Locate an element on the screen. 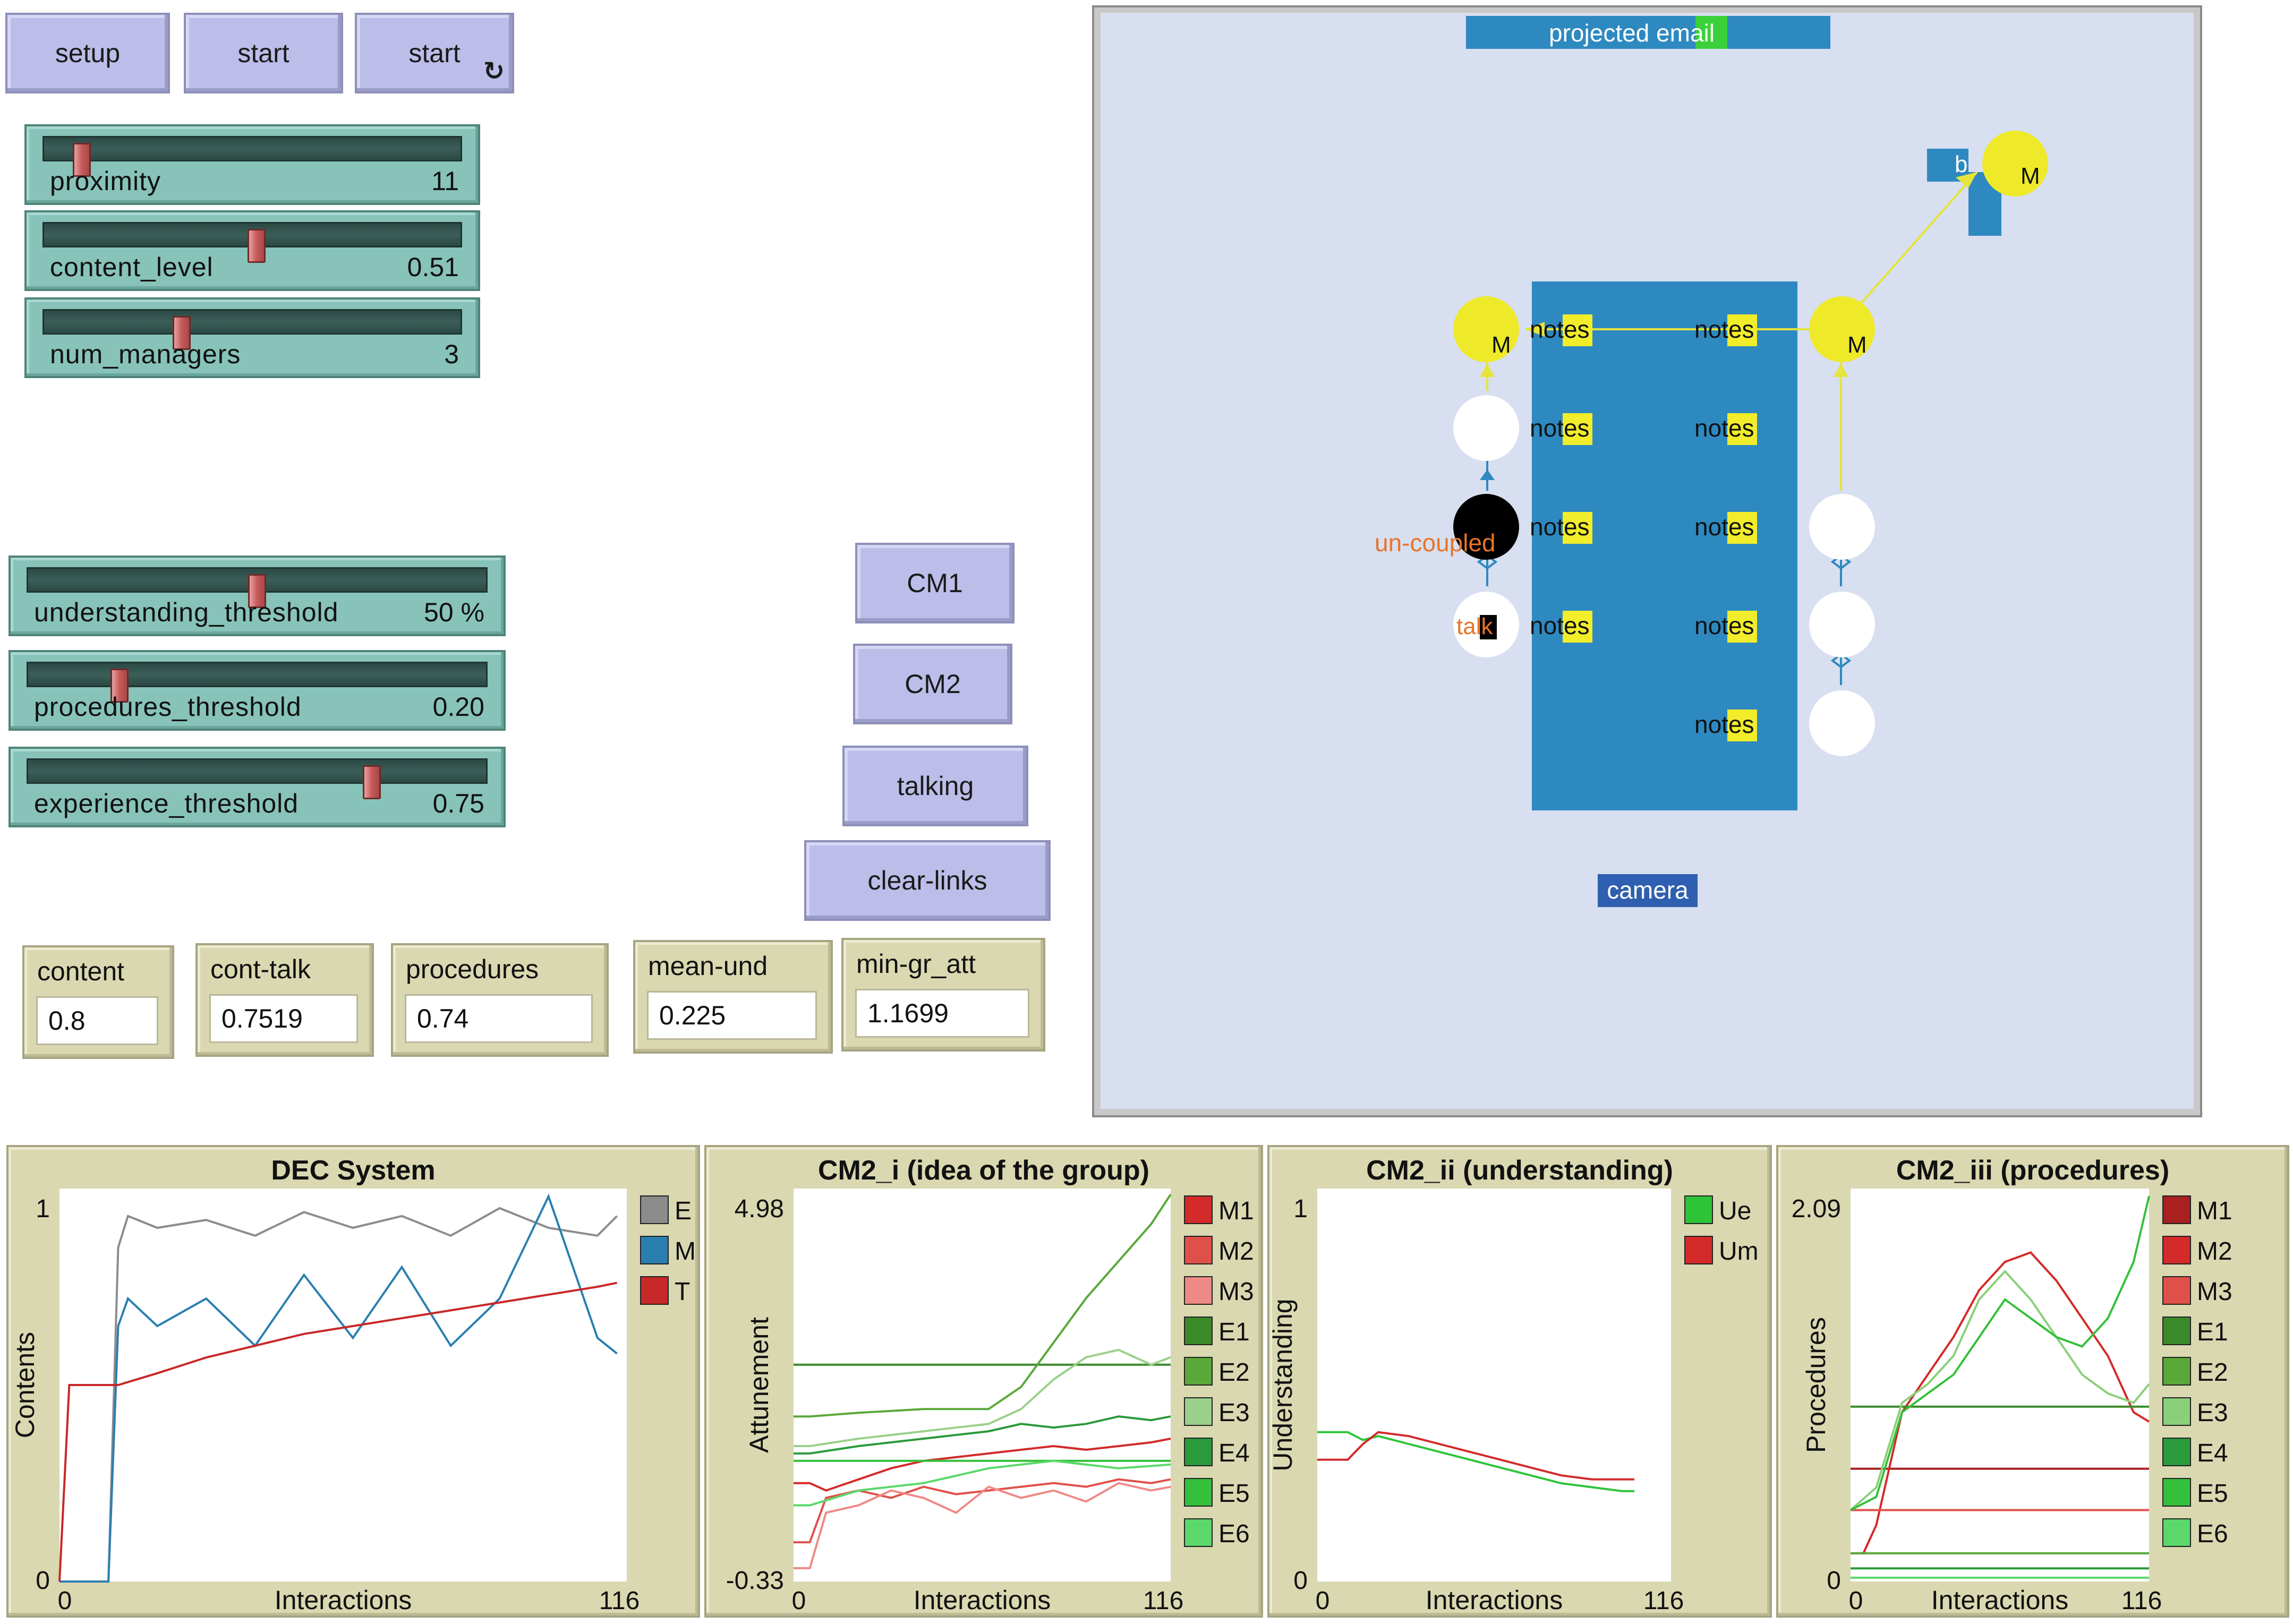  start-forever-button: start ↻ is located at coordinates (434, 53).